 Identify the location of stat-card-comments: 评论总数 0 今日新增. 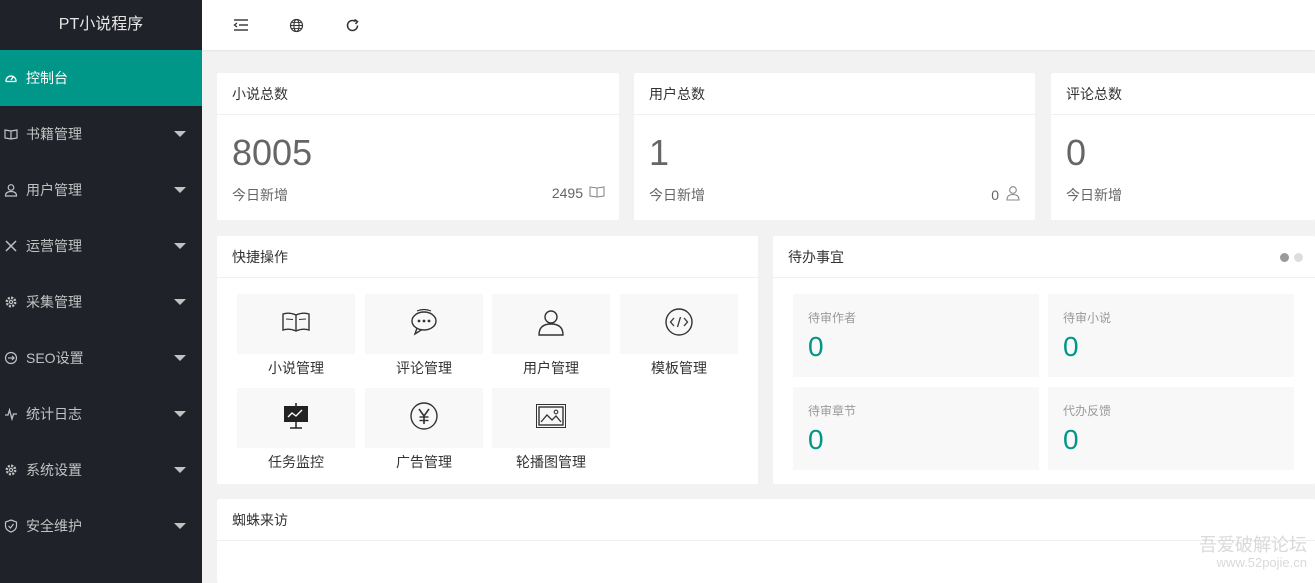
(1183, 146).